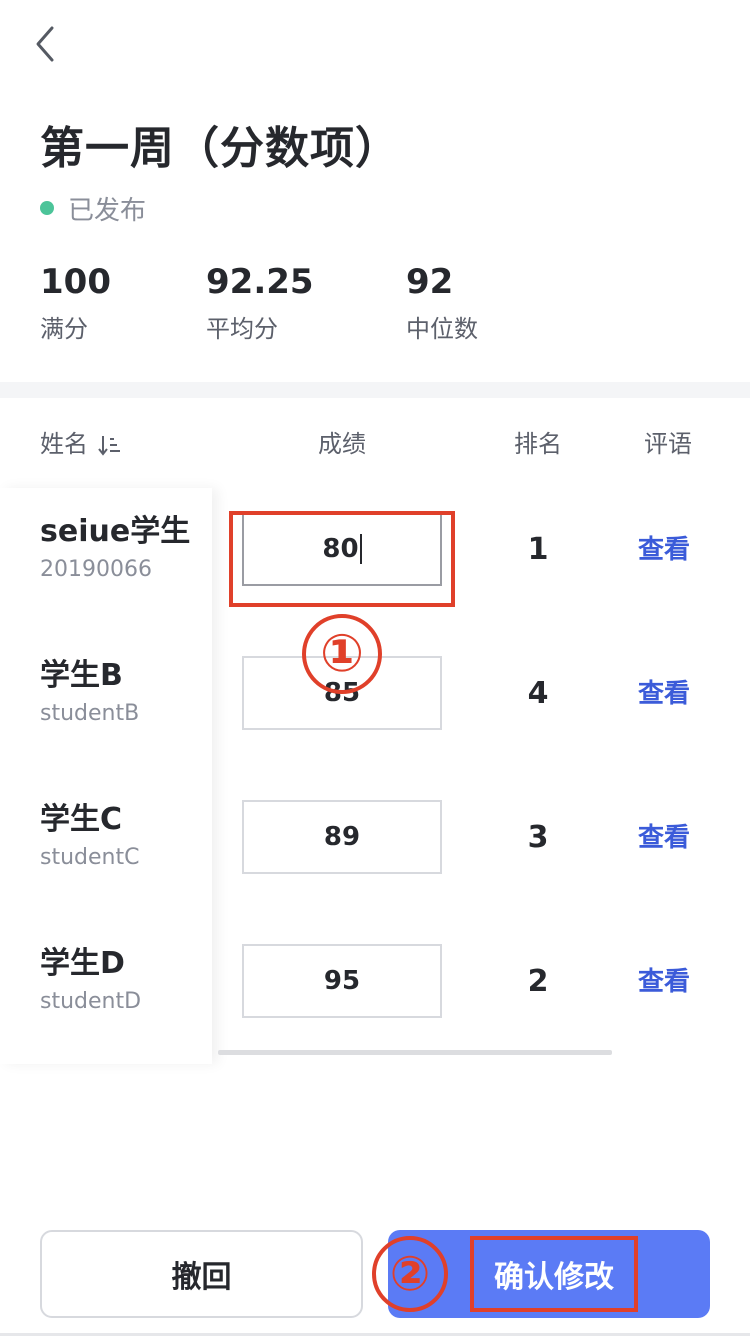  Describe the element at coordinates (538, 981) in the screenshot. I see `rank-value: 2` at that location.